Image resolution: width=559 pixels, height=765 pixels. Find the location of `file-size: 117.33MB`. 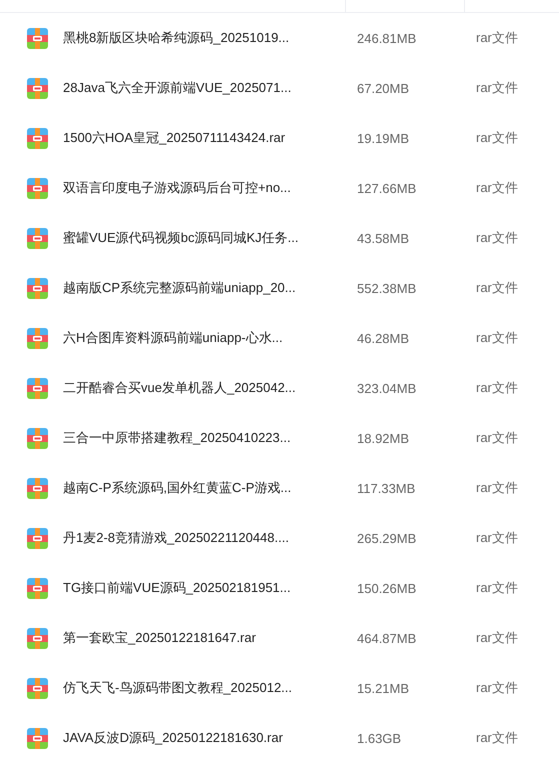

file-size: 117.33MB is located at coordinates (386, 488).